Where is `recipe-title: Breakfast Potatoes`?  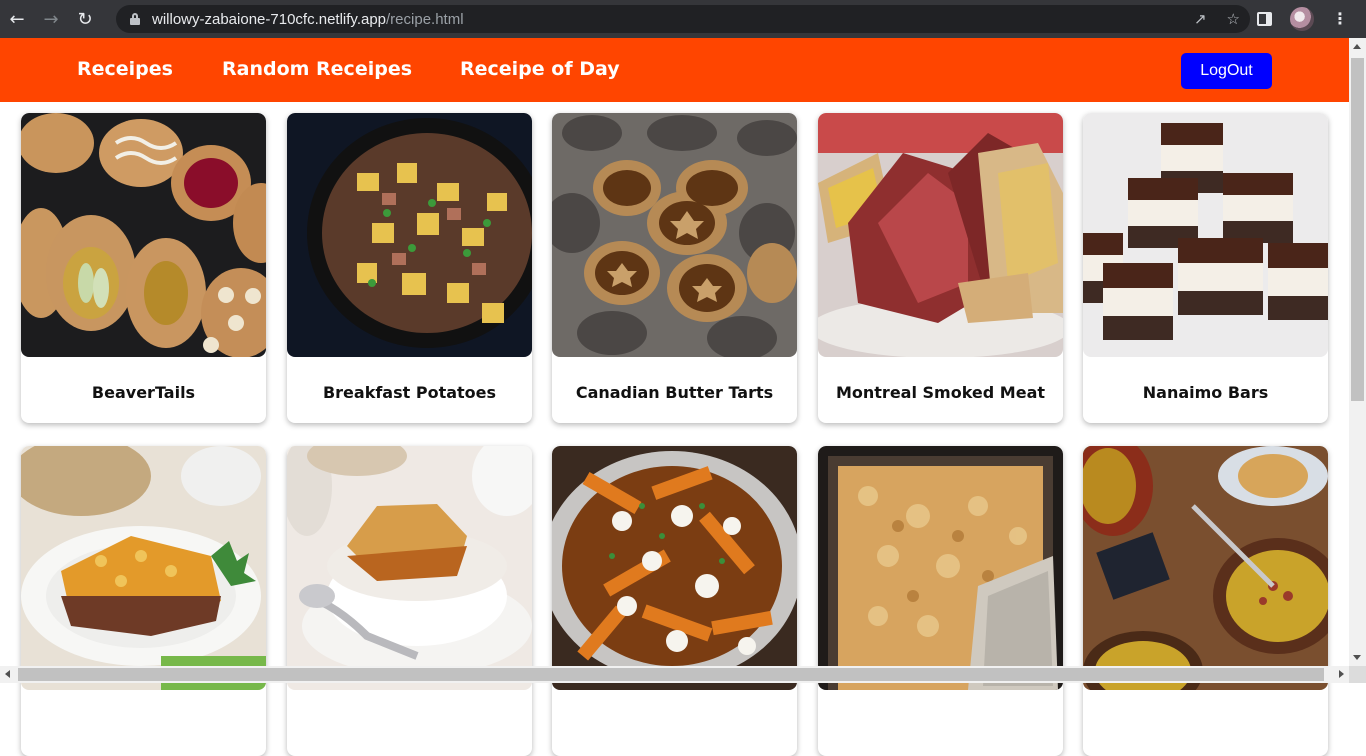
recipe-title: Breakfast Potatoes is located at coordinates (409, 392).